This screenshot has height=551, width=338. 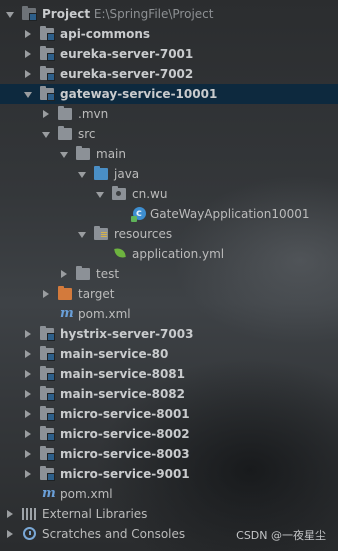 What do you see at coordinates (127, 174) in the screenshot?
I see `folder-label: java` at bounding box center [127, 174].